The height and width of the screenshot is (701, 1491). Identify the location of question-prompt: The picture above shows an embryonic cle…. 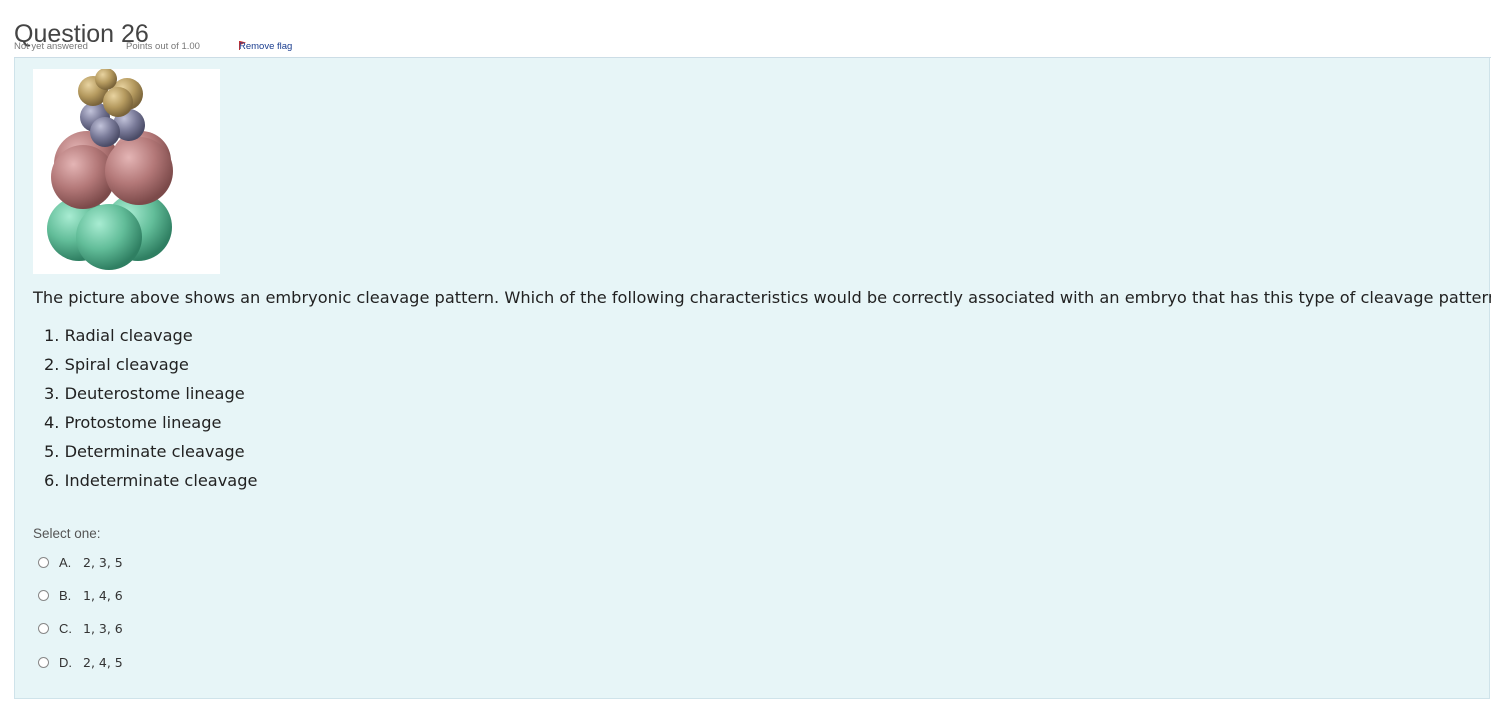
(762, 297).